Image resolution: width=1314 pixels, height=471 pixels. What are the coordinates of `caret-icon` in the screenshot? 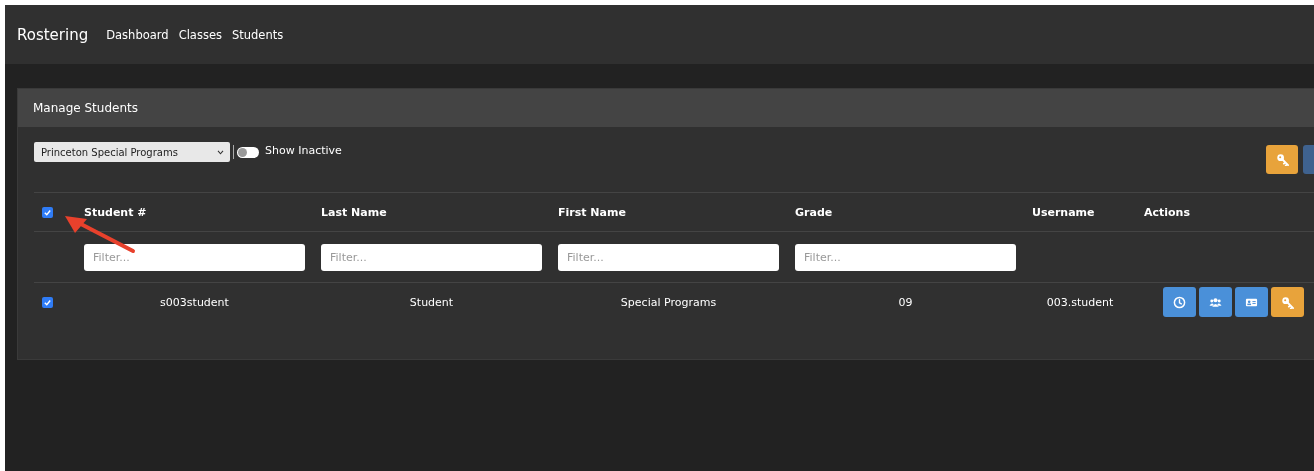 It's located at (220, 152).